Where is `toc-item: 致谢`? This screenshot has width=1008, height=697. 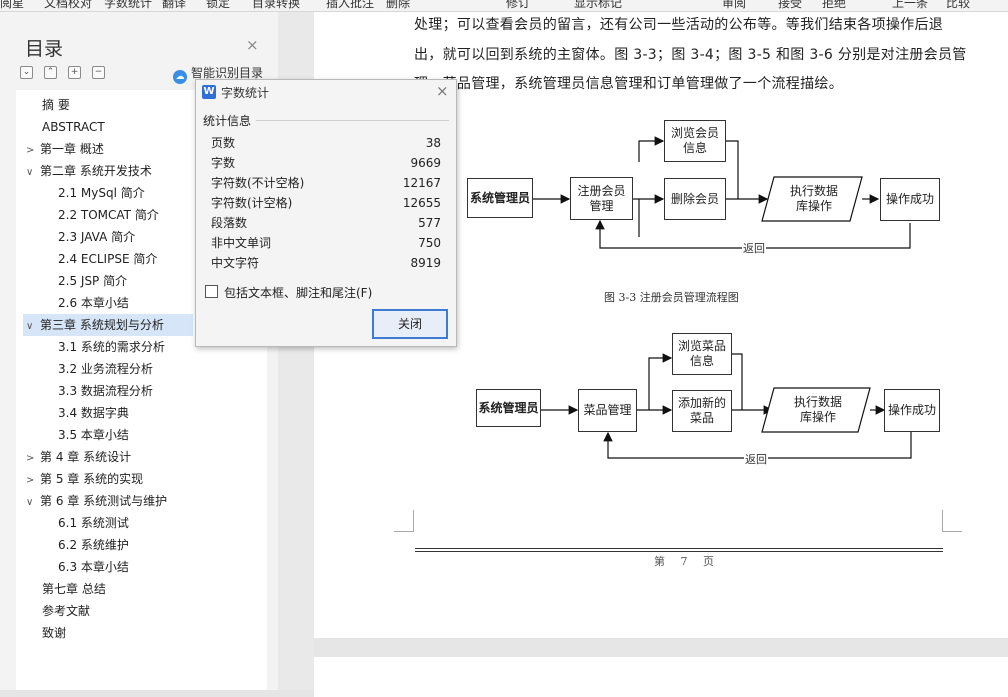 toc-item: 致谢 is located at coordinates (136, 633).